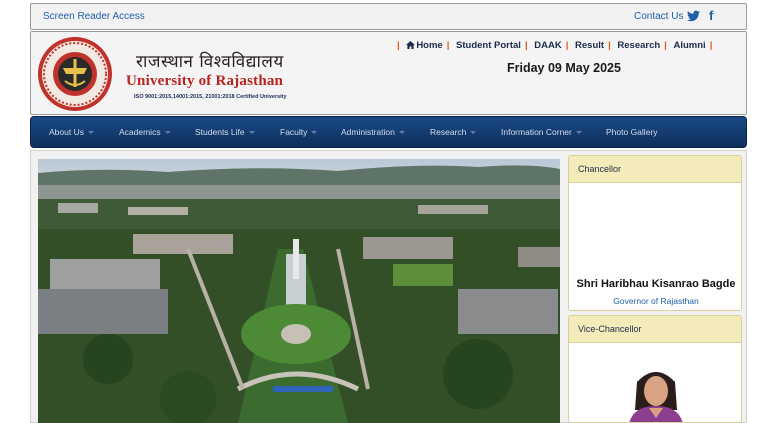  I want to click on screen-reader-access-link: Screen Reader Access, so click(94, 16).